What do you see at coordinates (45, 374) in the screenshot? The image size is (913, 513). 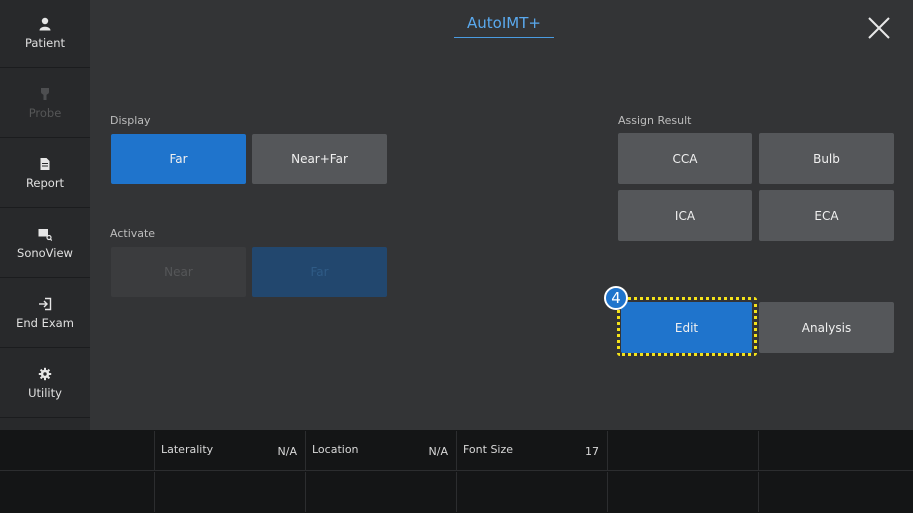 I see `gear-icon` at bounding box center [45, 374].